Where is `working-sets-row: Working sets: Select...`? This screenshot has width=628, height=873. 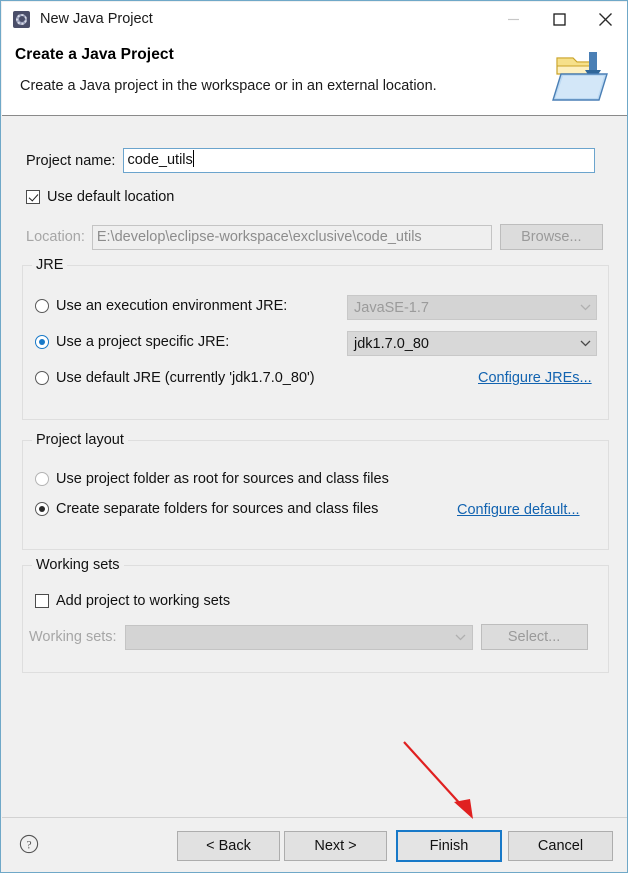
working-sets-row: Working sets: Select... is located at coordinates (308, 637).